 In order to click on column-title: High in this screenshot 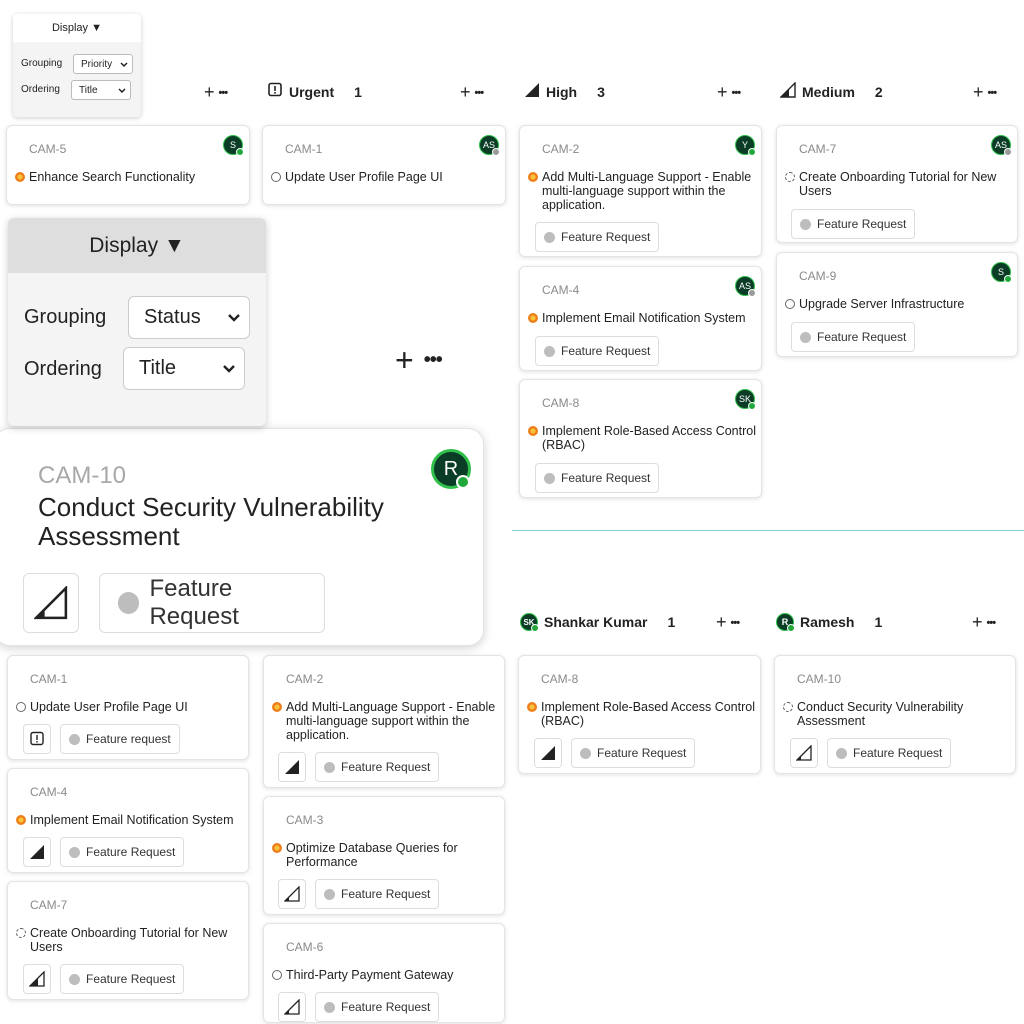, I will do `click(562, 91)`.